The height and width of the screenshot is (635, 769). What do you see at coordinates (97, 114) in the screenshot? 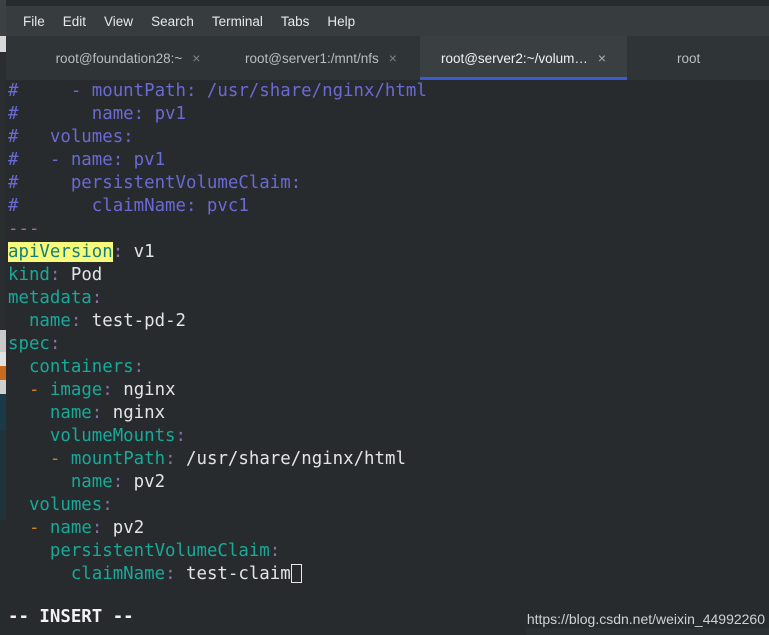
I see `comment-text: # name: pv1` at bounding box center [97, 114].